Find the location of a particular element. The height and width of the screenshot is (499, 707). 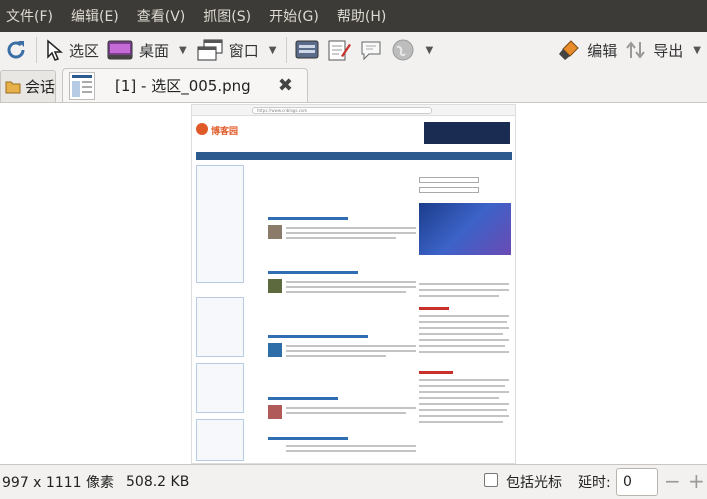

tab-thumbnail is located at coordinates (82, 85).